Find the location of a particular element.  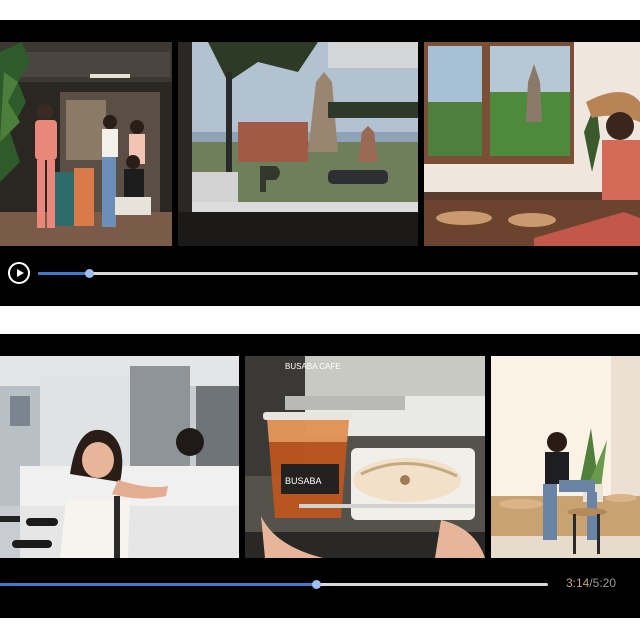

frame-window-seat is located at coordinates (532, 144).